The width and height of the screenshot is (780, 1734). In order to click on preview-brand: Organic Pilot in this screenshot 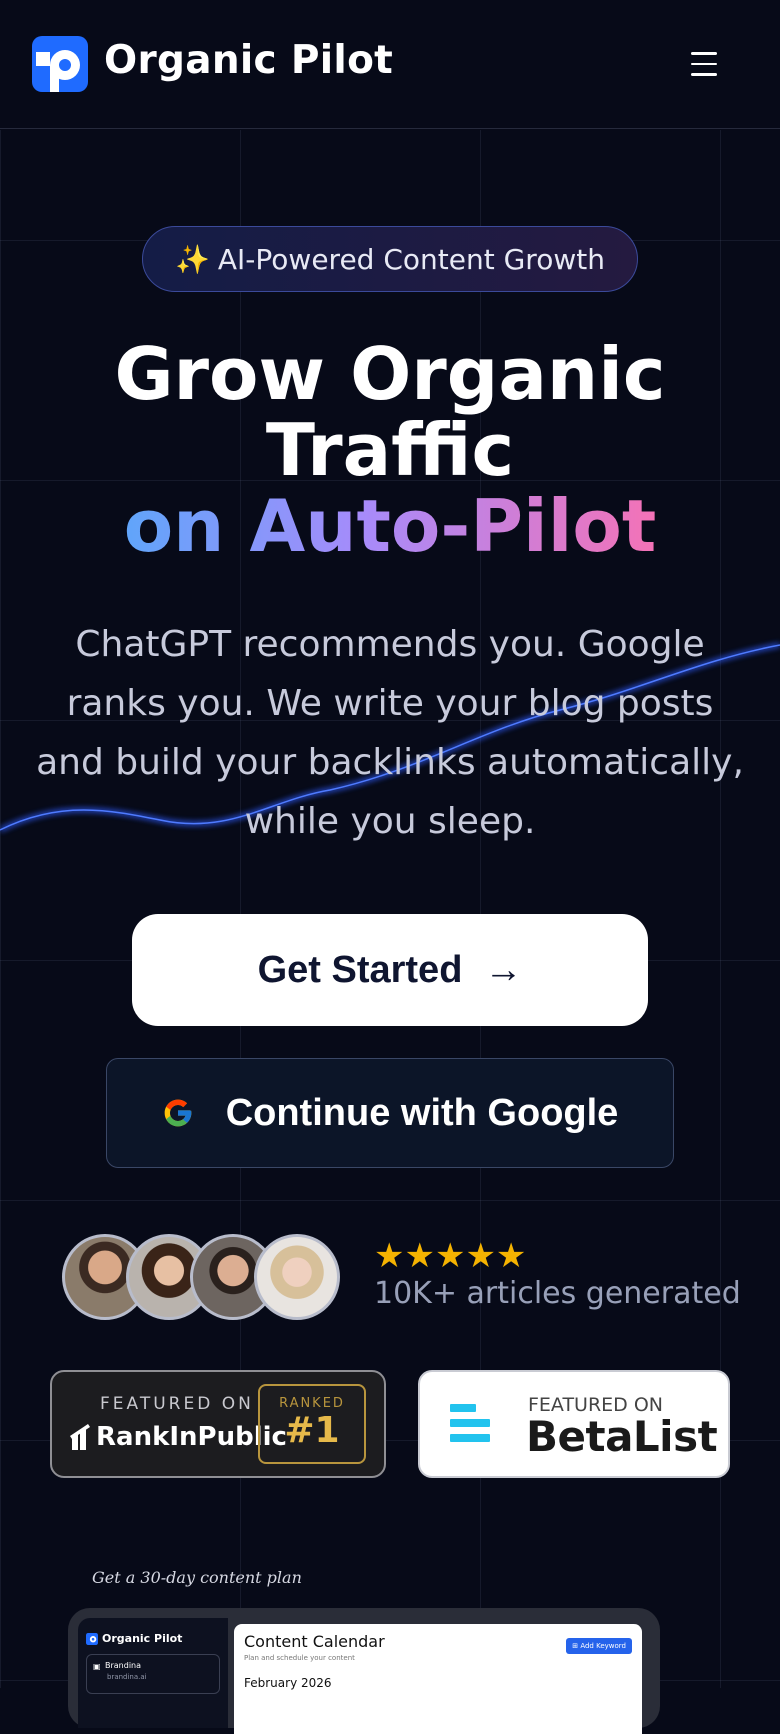, I will do `click(134, 1638)`.